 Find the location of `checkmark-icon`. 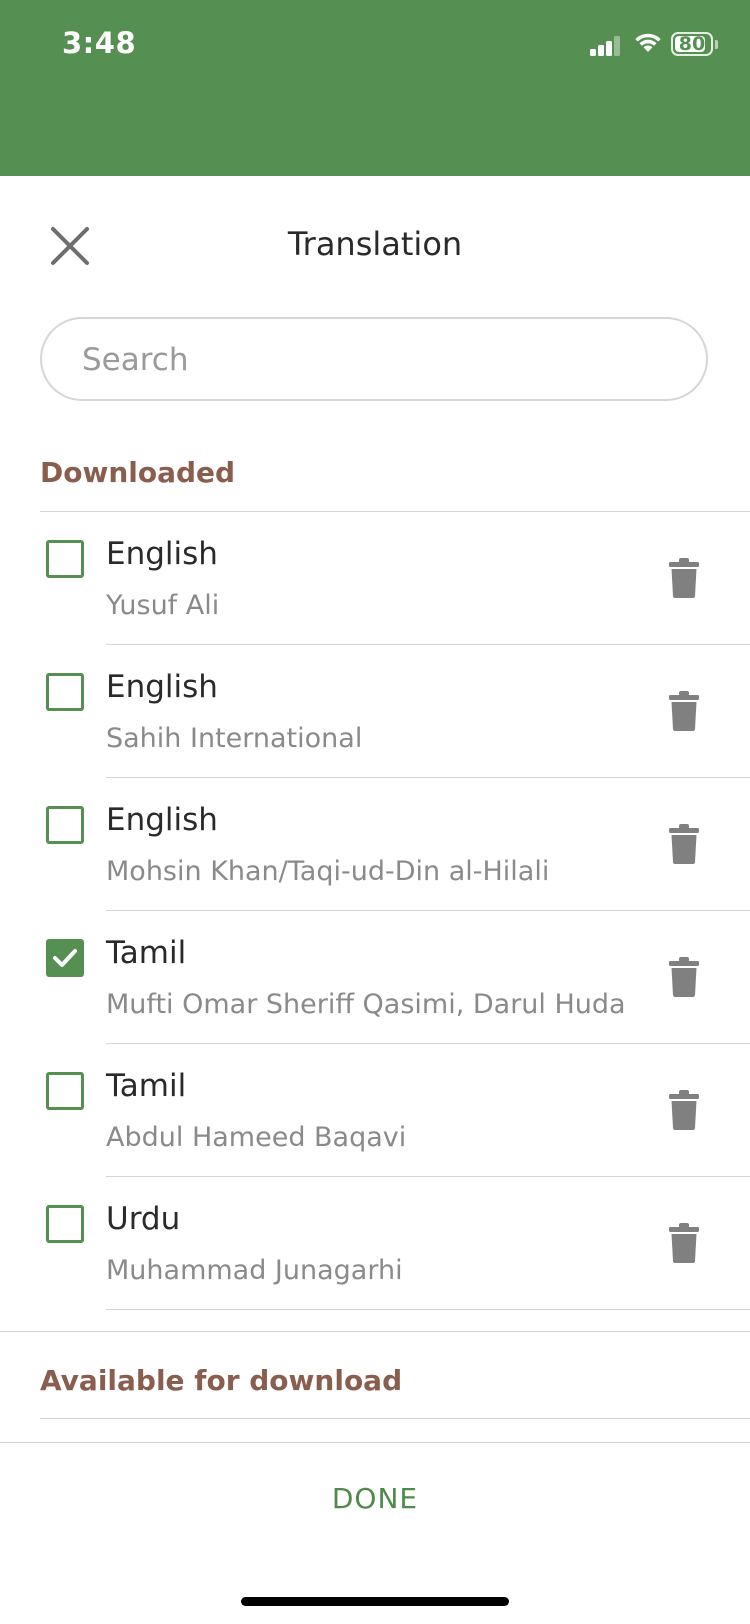

checkmark-icon is located at coordinates (65, 958).